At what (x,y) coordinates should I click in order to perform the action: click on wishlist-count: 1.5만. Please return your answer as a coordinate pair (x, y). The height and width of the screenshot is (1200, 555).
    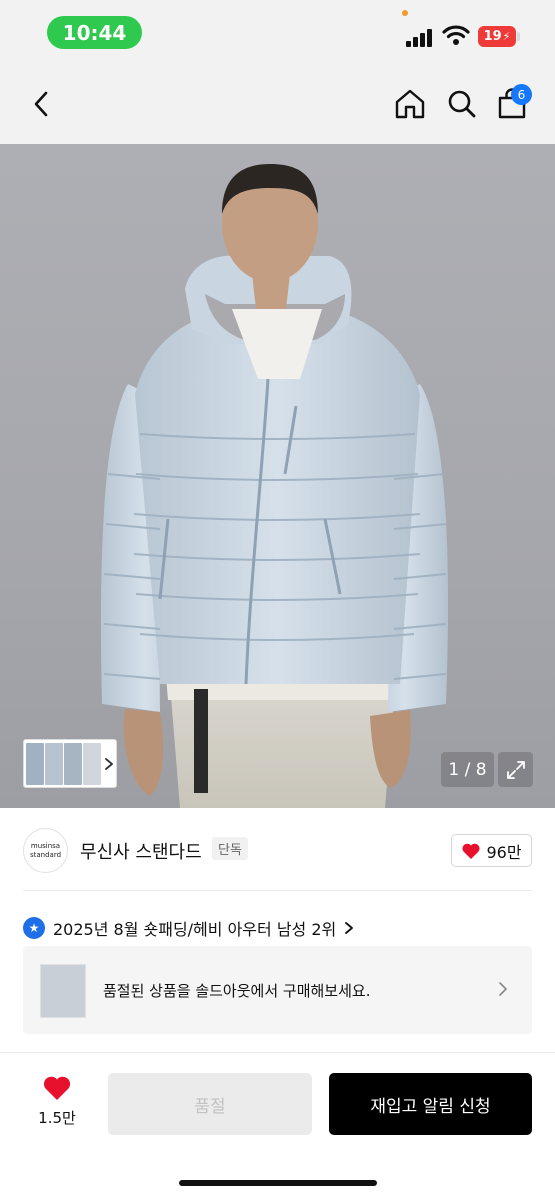
    Looking at the image, I should click on (57, 1118).